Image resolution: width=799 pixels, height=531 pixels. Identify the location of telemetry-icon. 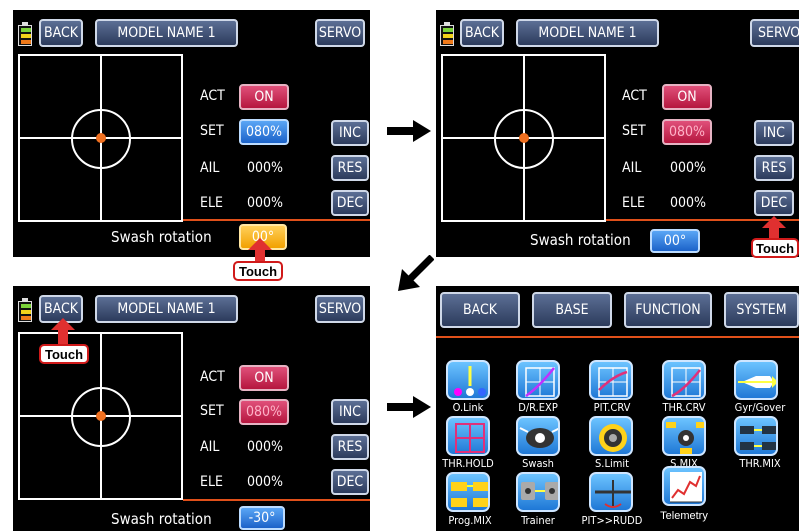
(684, 486).